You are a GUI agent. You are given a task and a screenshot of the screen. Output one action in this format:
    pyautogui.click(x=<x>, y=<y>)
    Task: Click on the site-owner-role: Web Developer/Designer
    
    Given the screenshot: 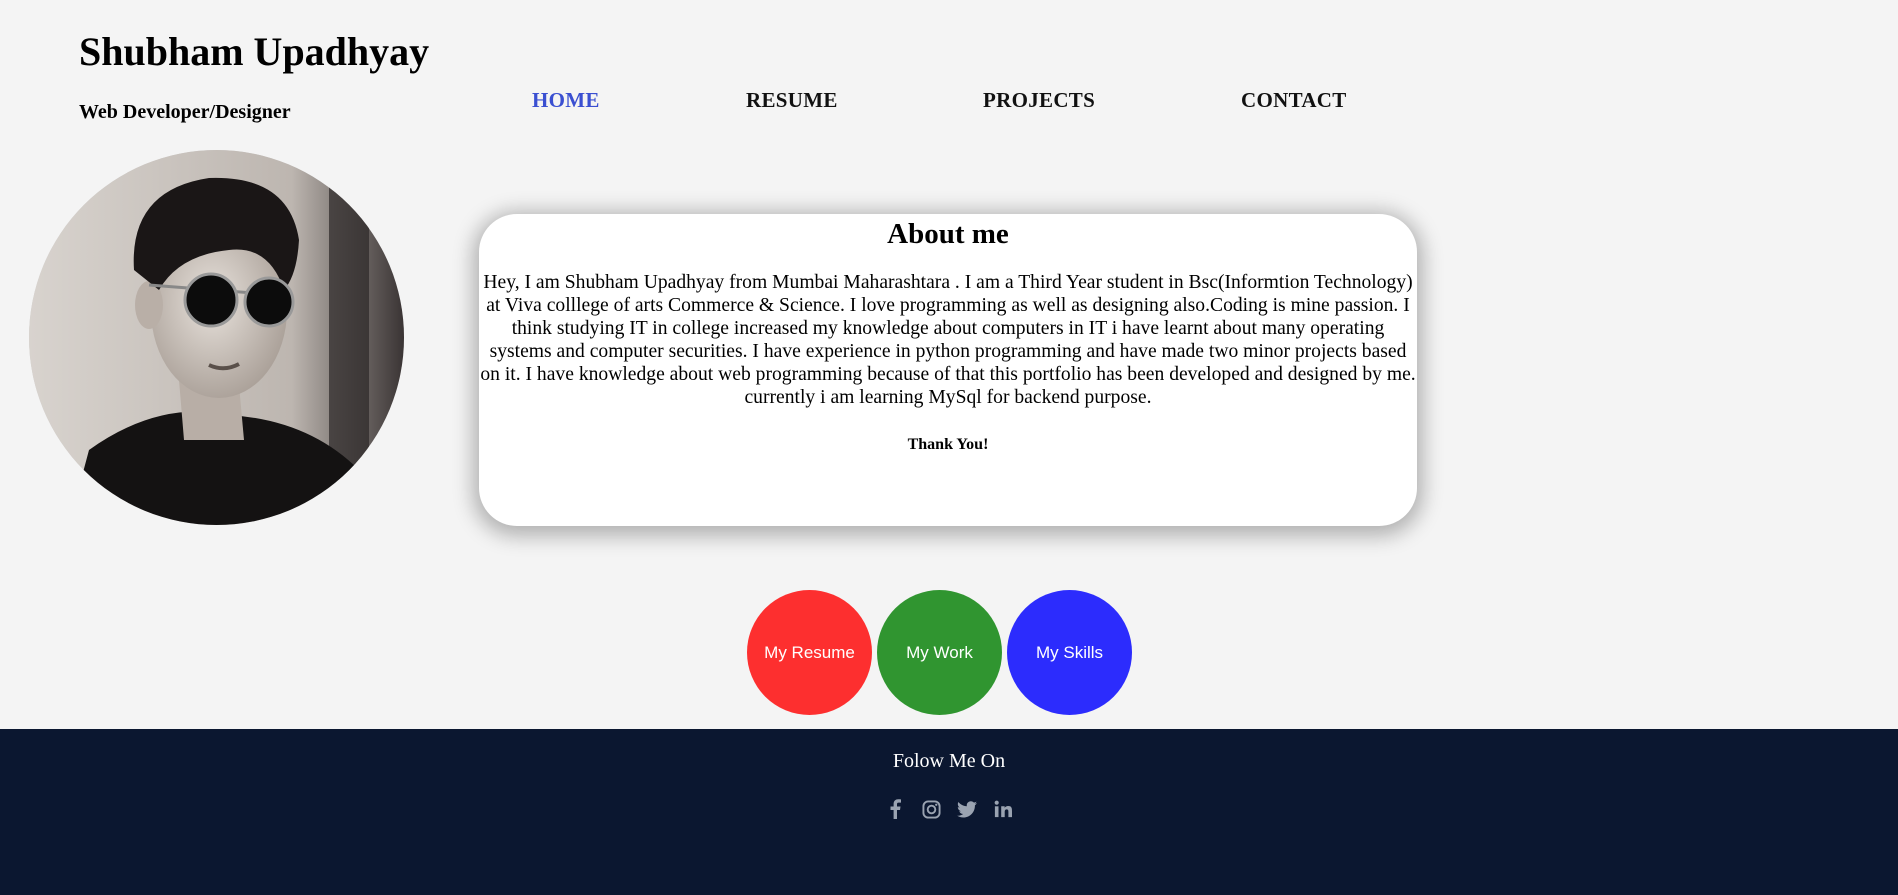 What is the action you would take?
    pyautogui.click(x=185, y=112)
    